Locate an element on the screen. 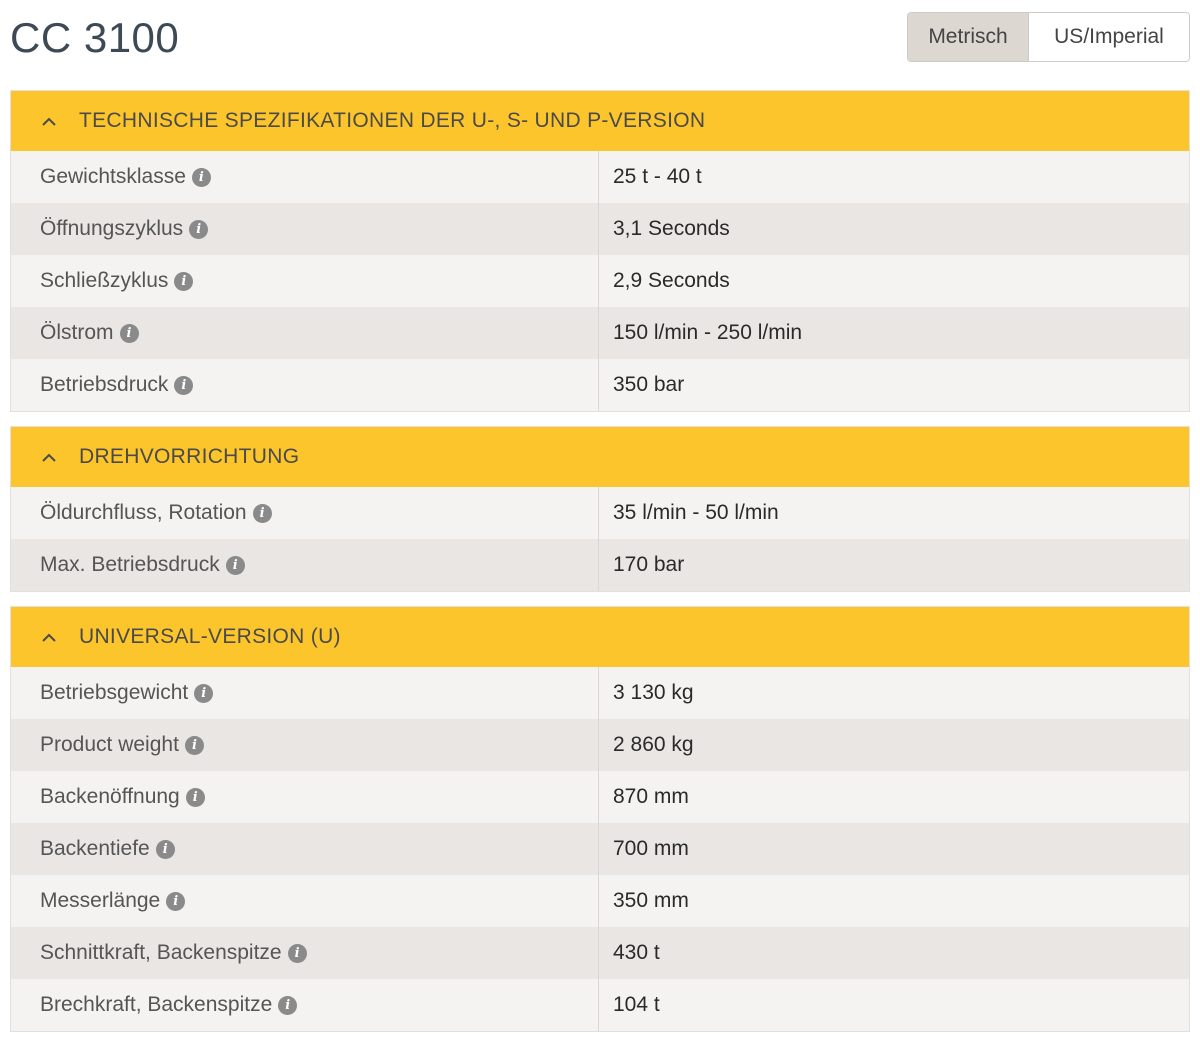 The width and height of the screenshot is (1200, 1038). imperial-button: US/Imperial is located at coordinates (1109, 37).